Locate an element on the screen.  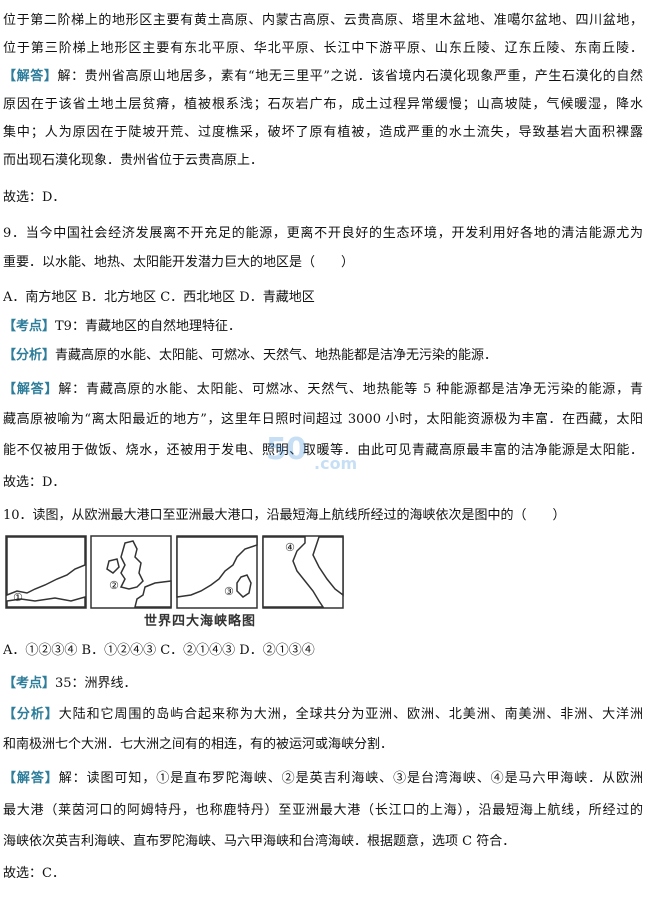
text-line: 【考点】35：洲界线． is located at coordinates (70, 683).